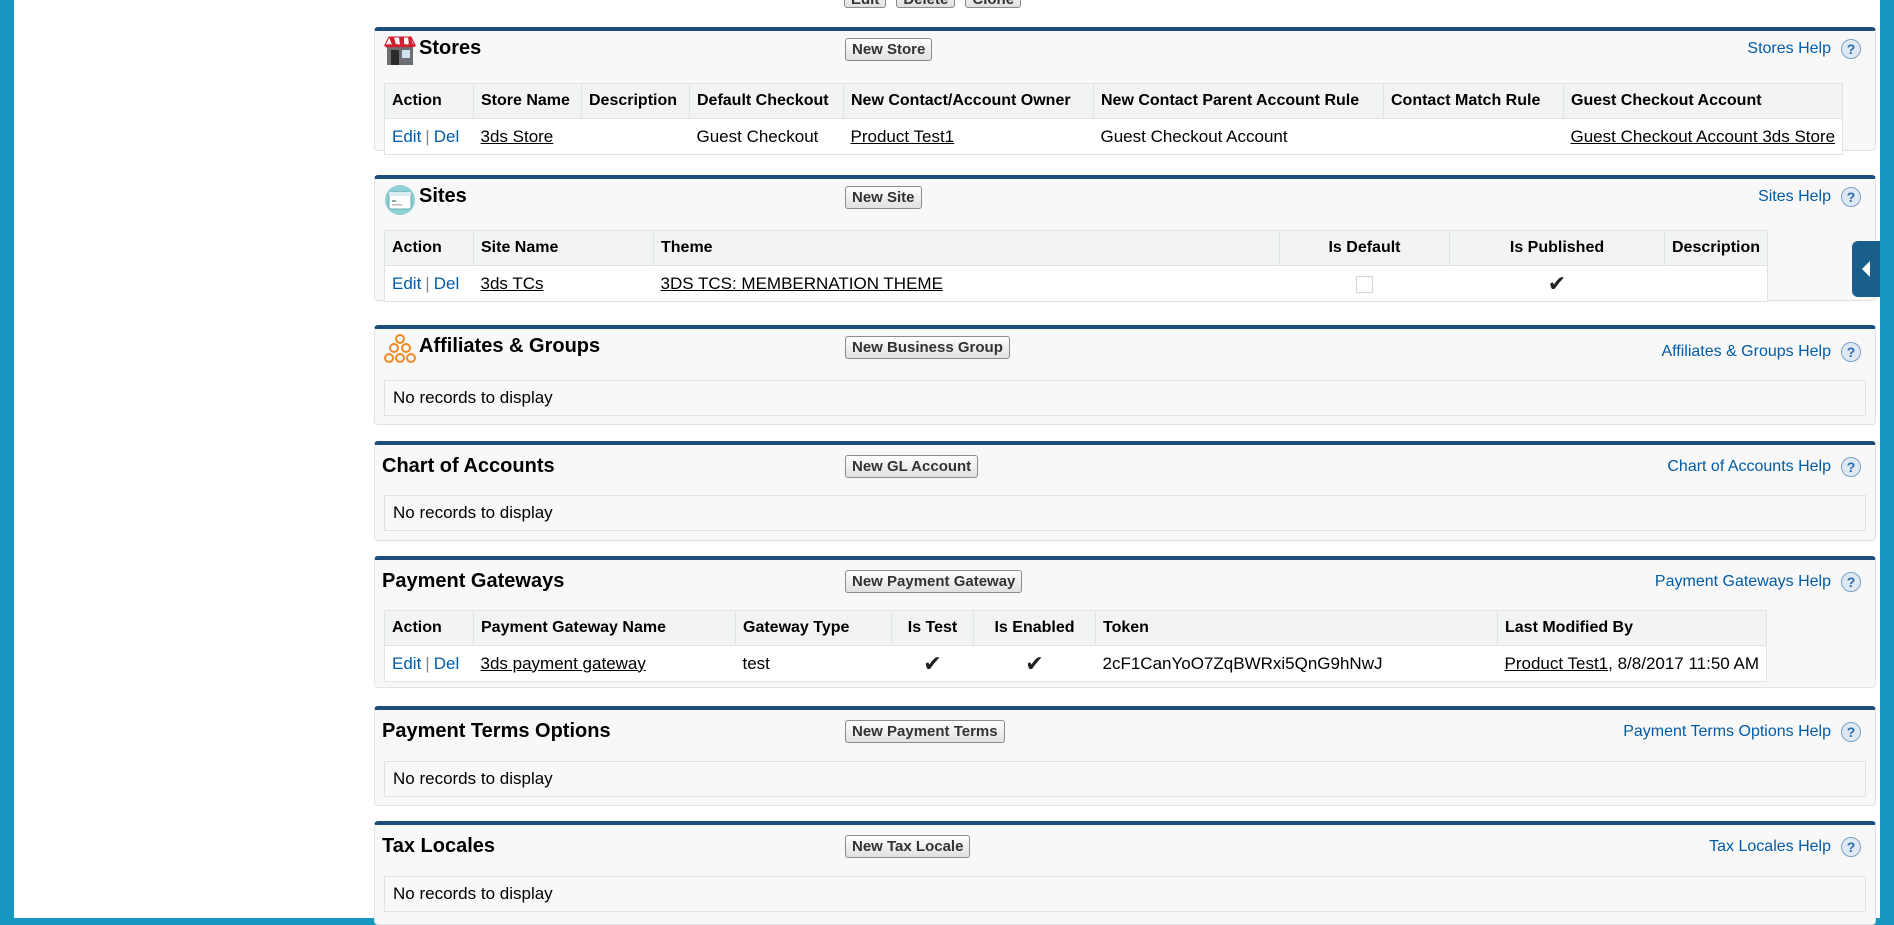 This screenshot has height=925, width=1894. I want to click on column-header: Store Name, so click(527, 101).